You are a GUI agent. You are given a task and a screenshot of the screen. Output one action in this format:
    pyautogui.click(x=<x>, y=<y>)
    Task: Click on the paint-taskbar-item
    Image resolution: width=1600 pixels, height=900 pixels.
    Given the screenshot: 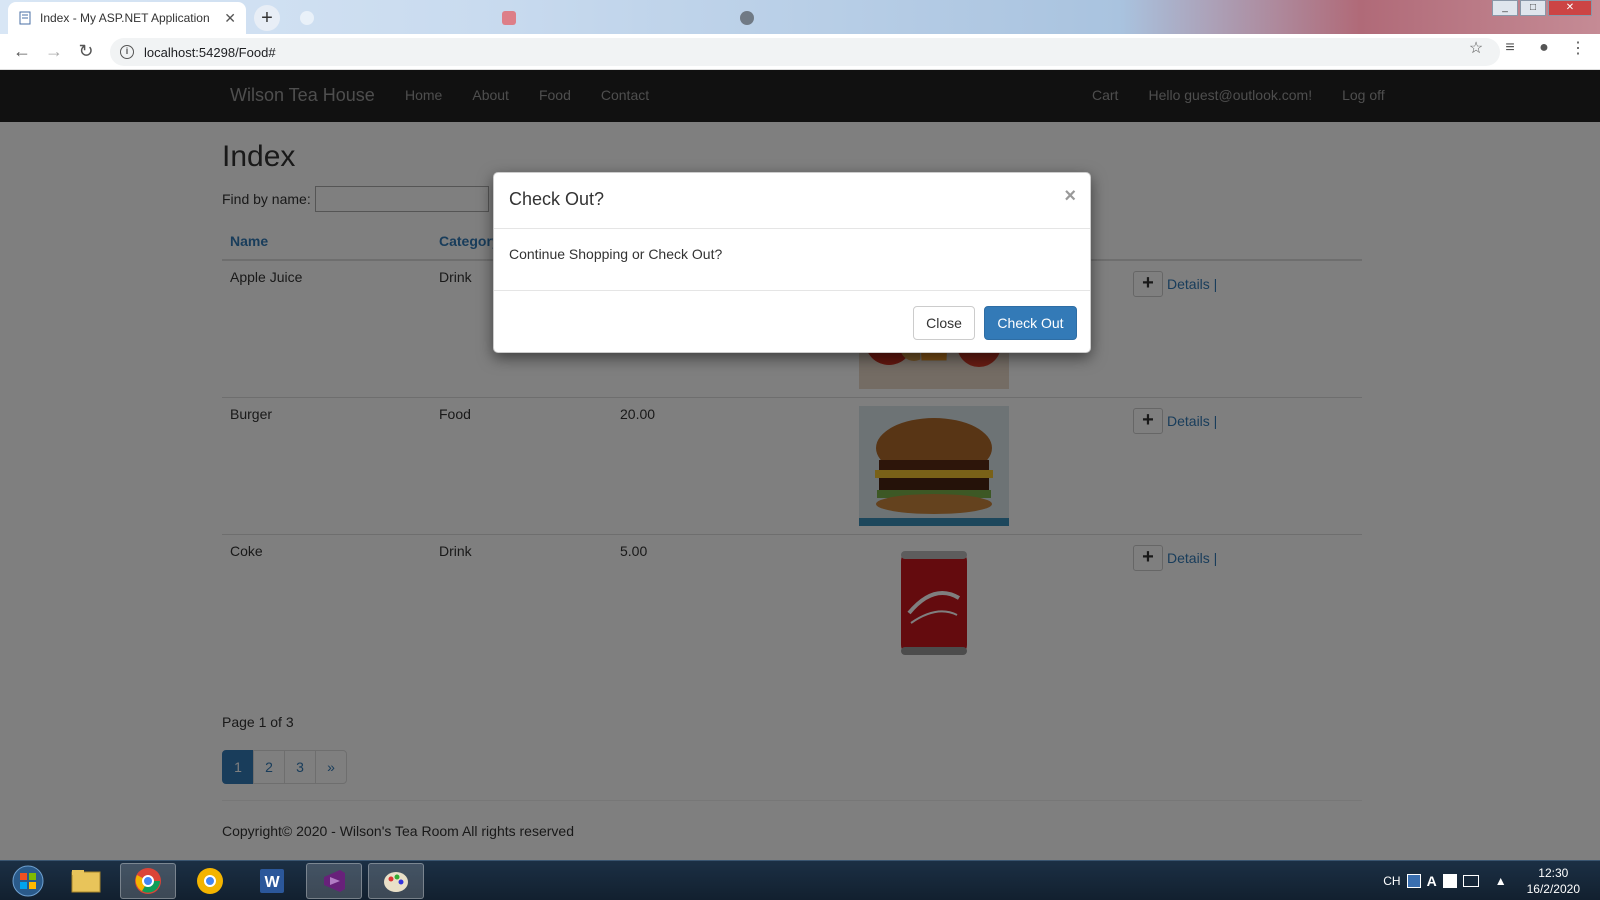 What is the action you would take?
    pyautogui.click(x=396, y=881)
    